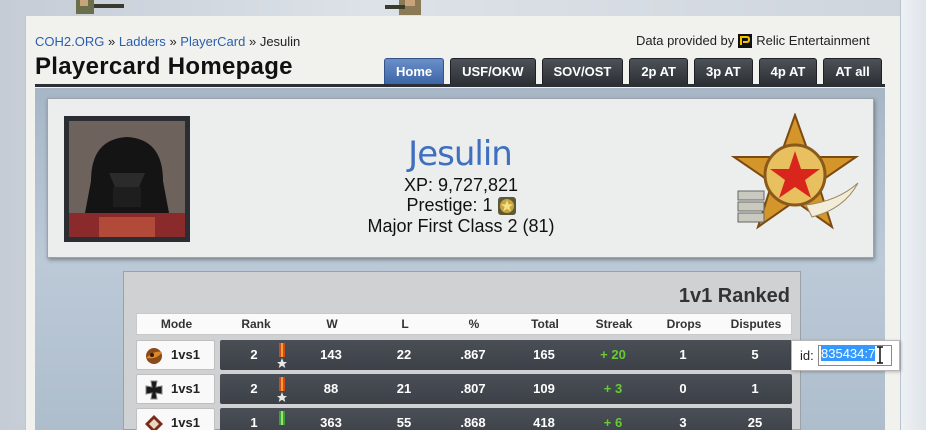  I want to click on table-row: 1vs1 1 363 55 .868 418 + 6 3 25, so click(464, 419).